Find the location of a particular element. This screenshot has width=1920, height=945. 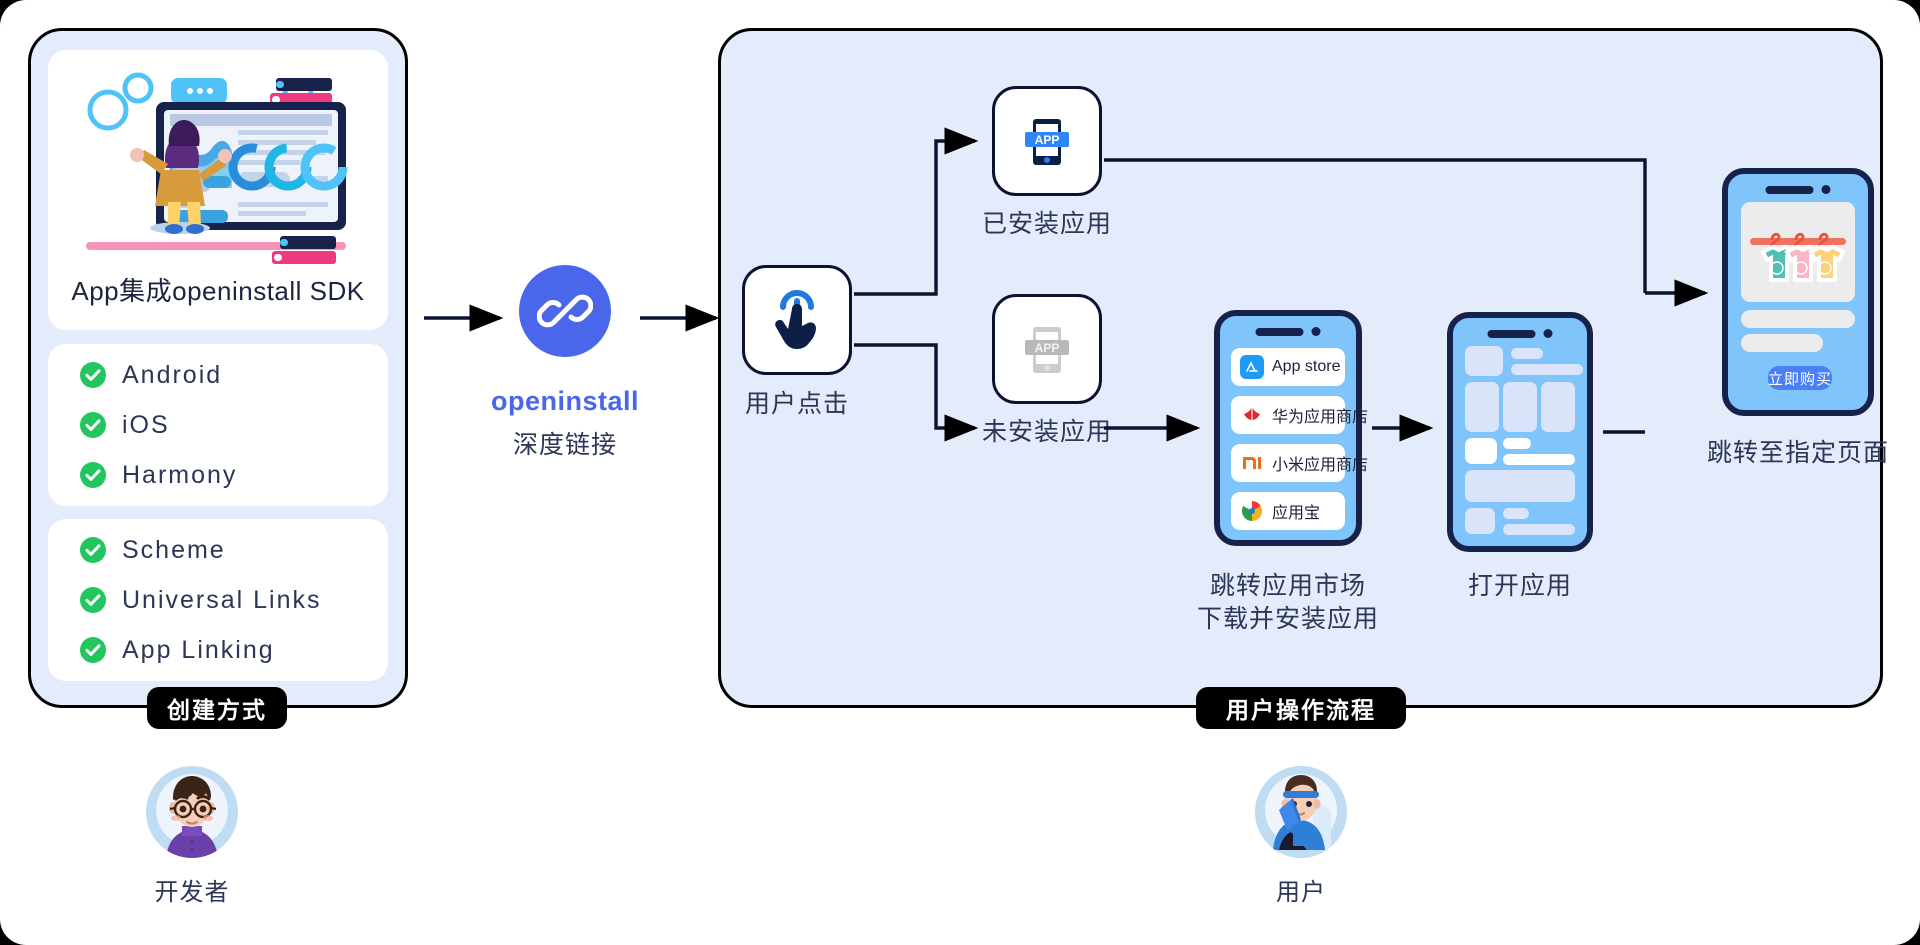

node-user-click is located at coordinates (797, 320).